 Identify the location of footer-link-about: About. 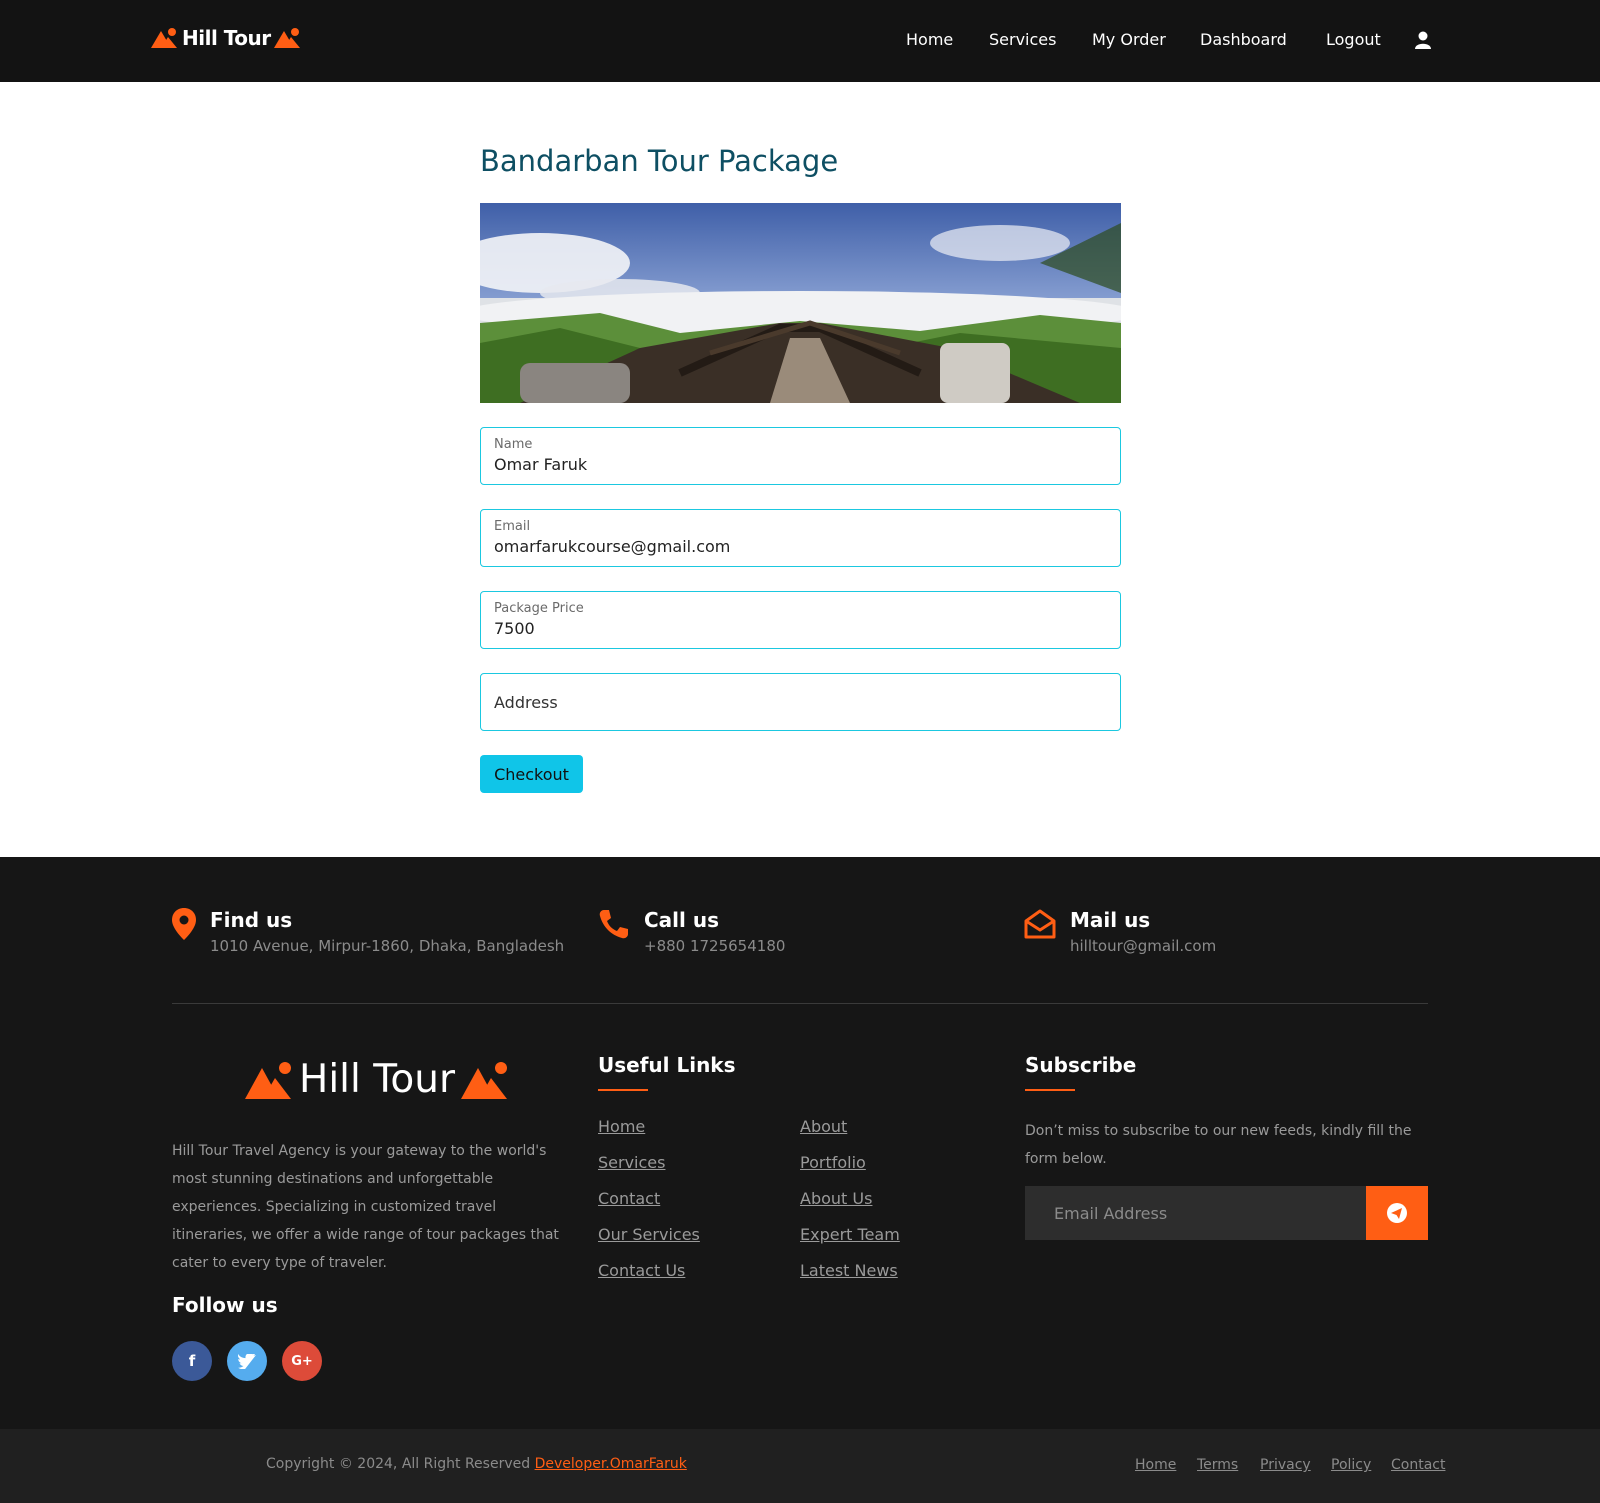
(823, 1126).